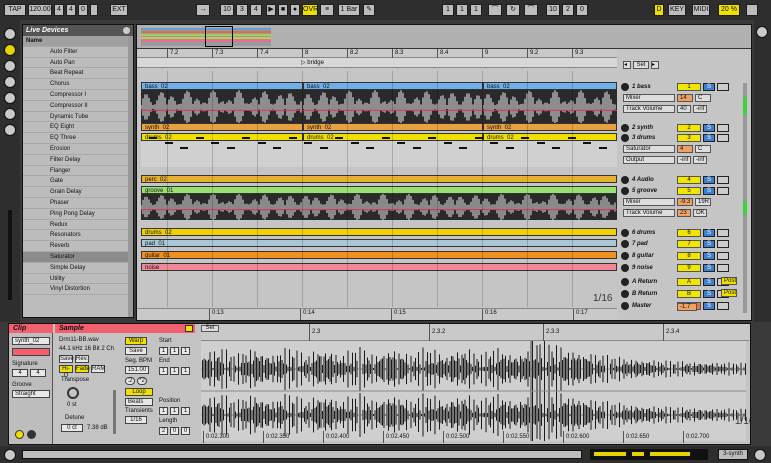  What do you see at coordinates (10, 66) in the screenshot?
I see `plugin-browser-button` at bounding box center [10, 66].